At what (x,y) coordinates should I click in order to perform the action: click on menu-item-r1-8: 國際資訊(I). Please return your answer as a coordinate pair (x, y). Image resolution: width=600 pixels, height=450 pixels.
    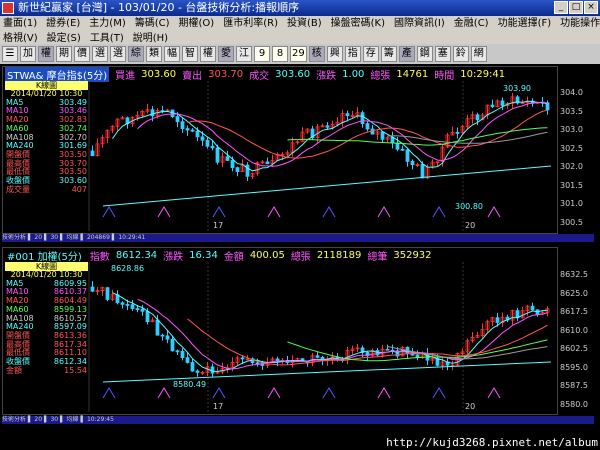
    Looking at the image, I should click on (419, 23).